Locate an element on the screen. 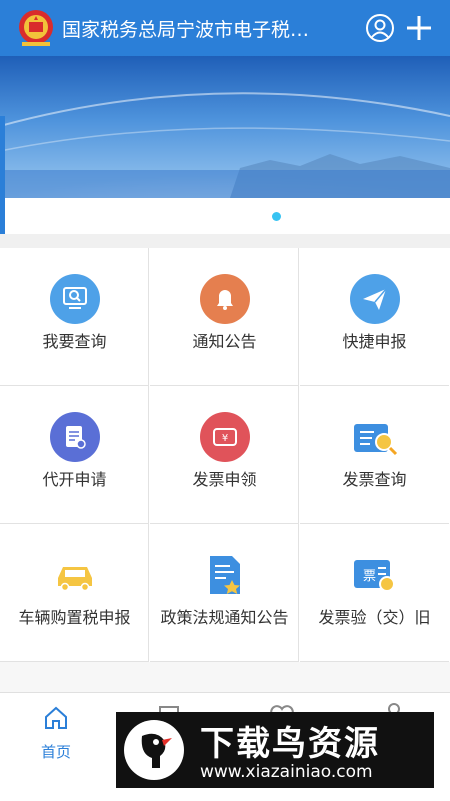  add-icon is located at coordinates (419, 28).